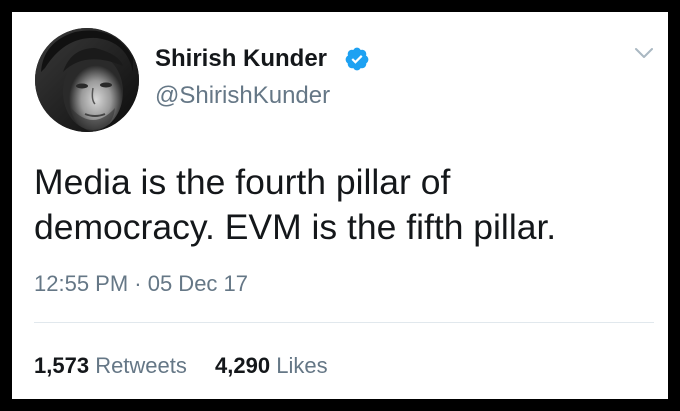  What do you see at coordinates (241, 59) in the screenshot?
I see `display-name: Shirish Kunder` at bounding box center [241, 59].